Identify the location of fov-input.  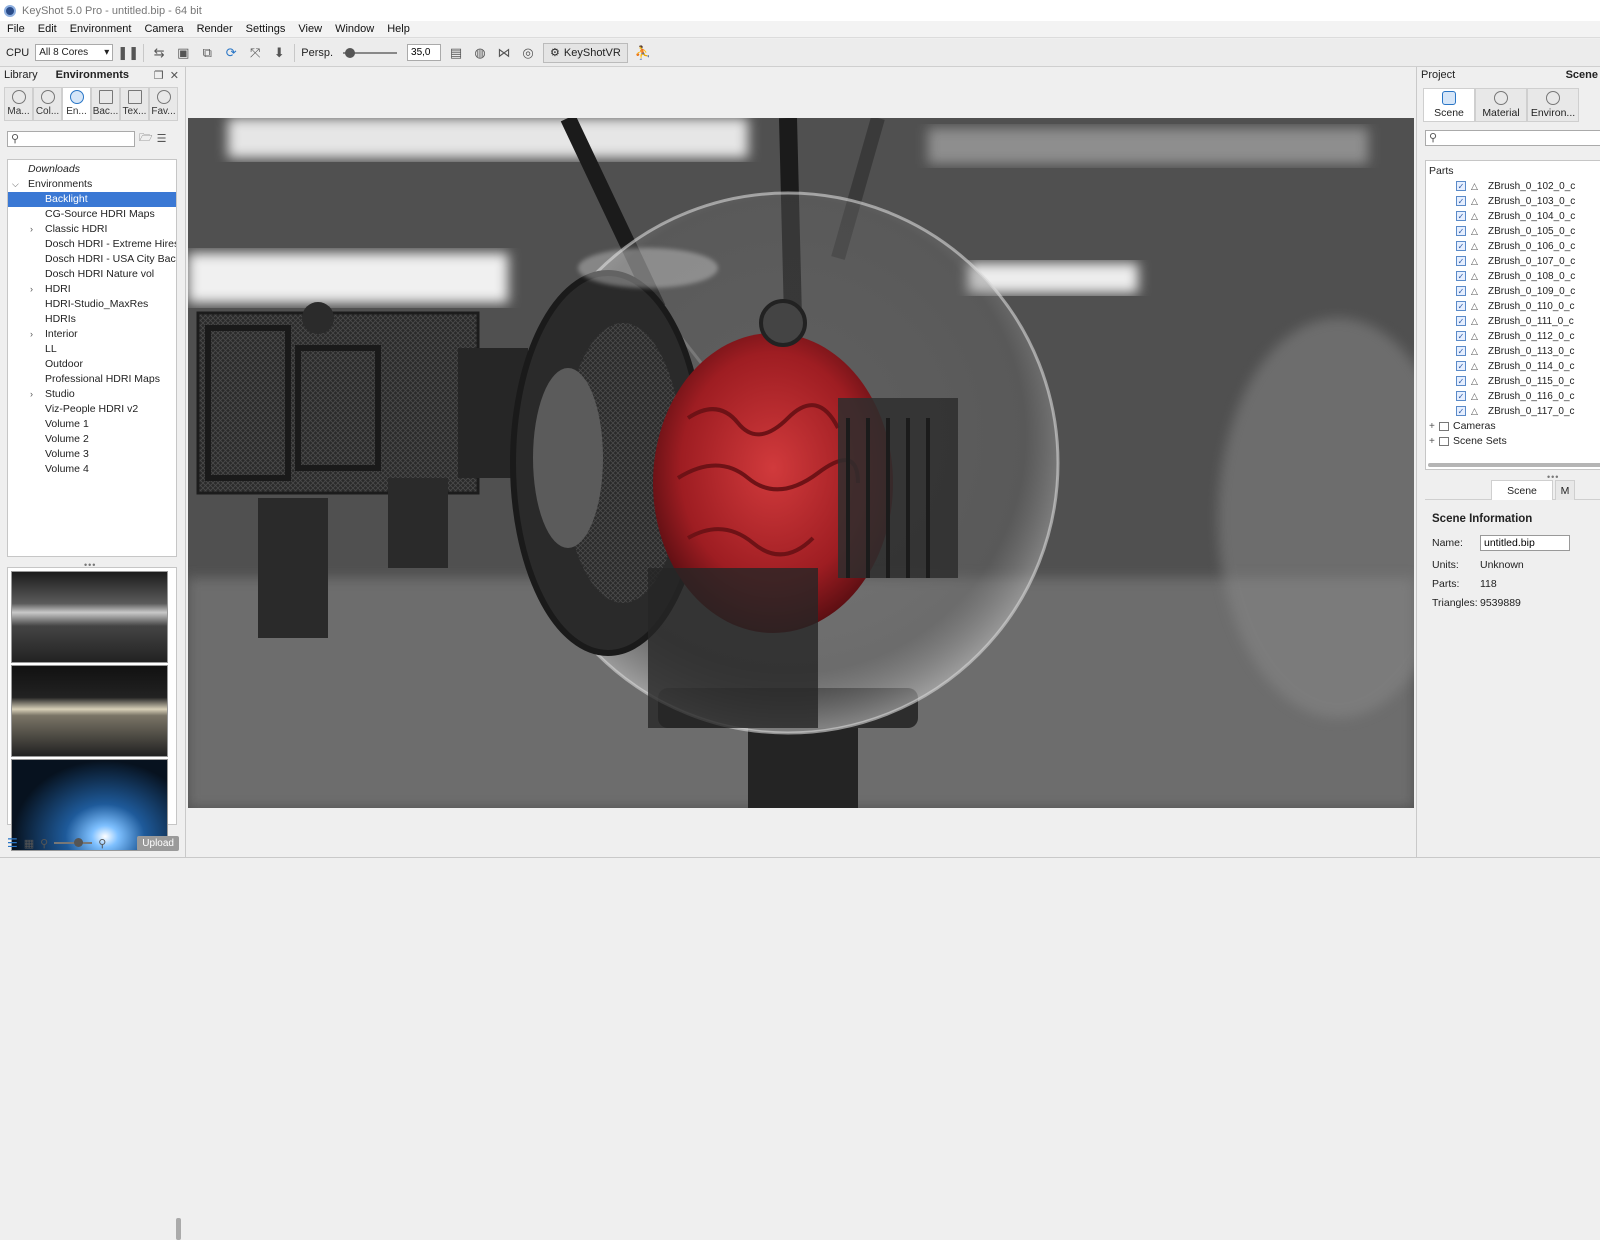
(424, 52).